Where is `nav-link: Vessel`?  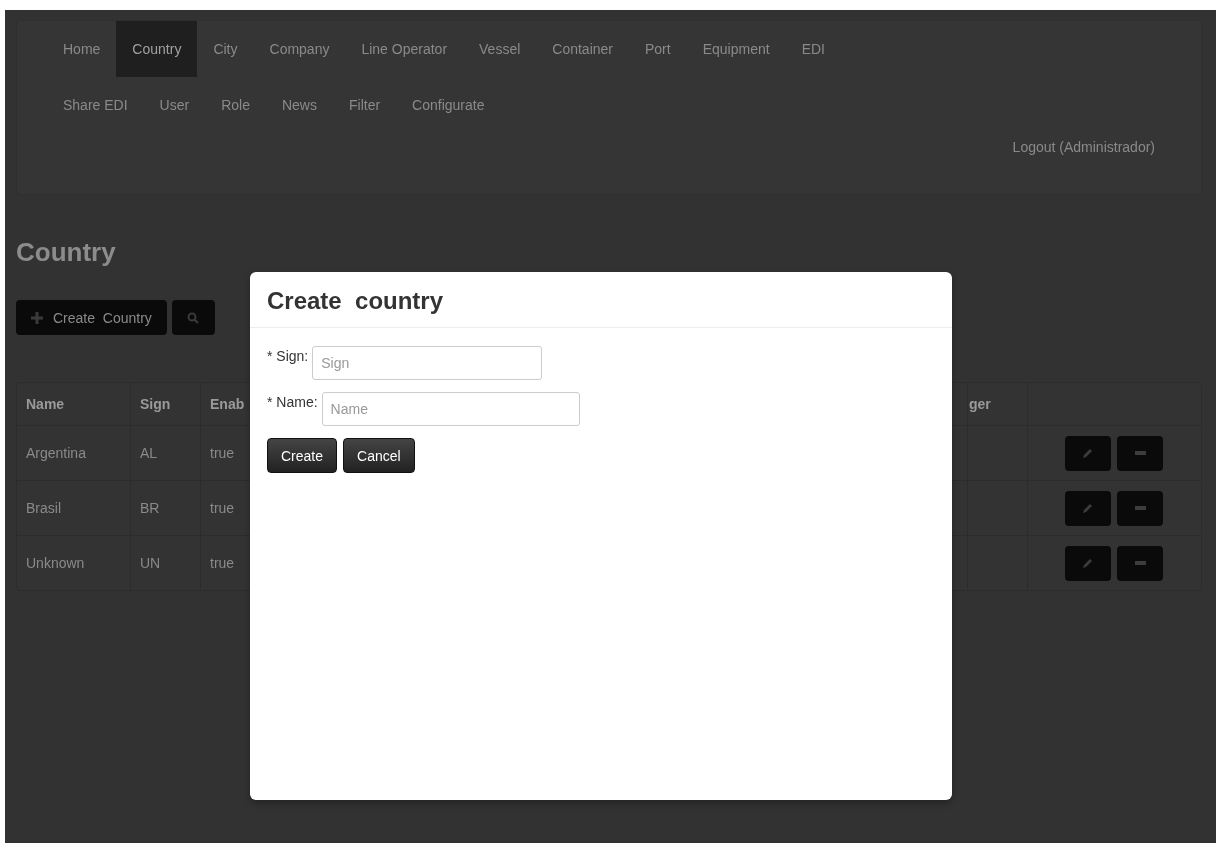 nav-link: Vessel is located at coordinates (500, 49).